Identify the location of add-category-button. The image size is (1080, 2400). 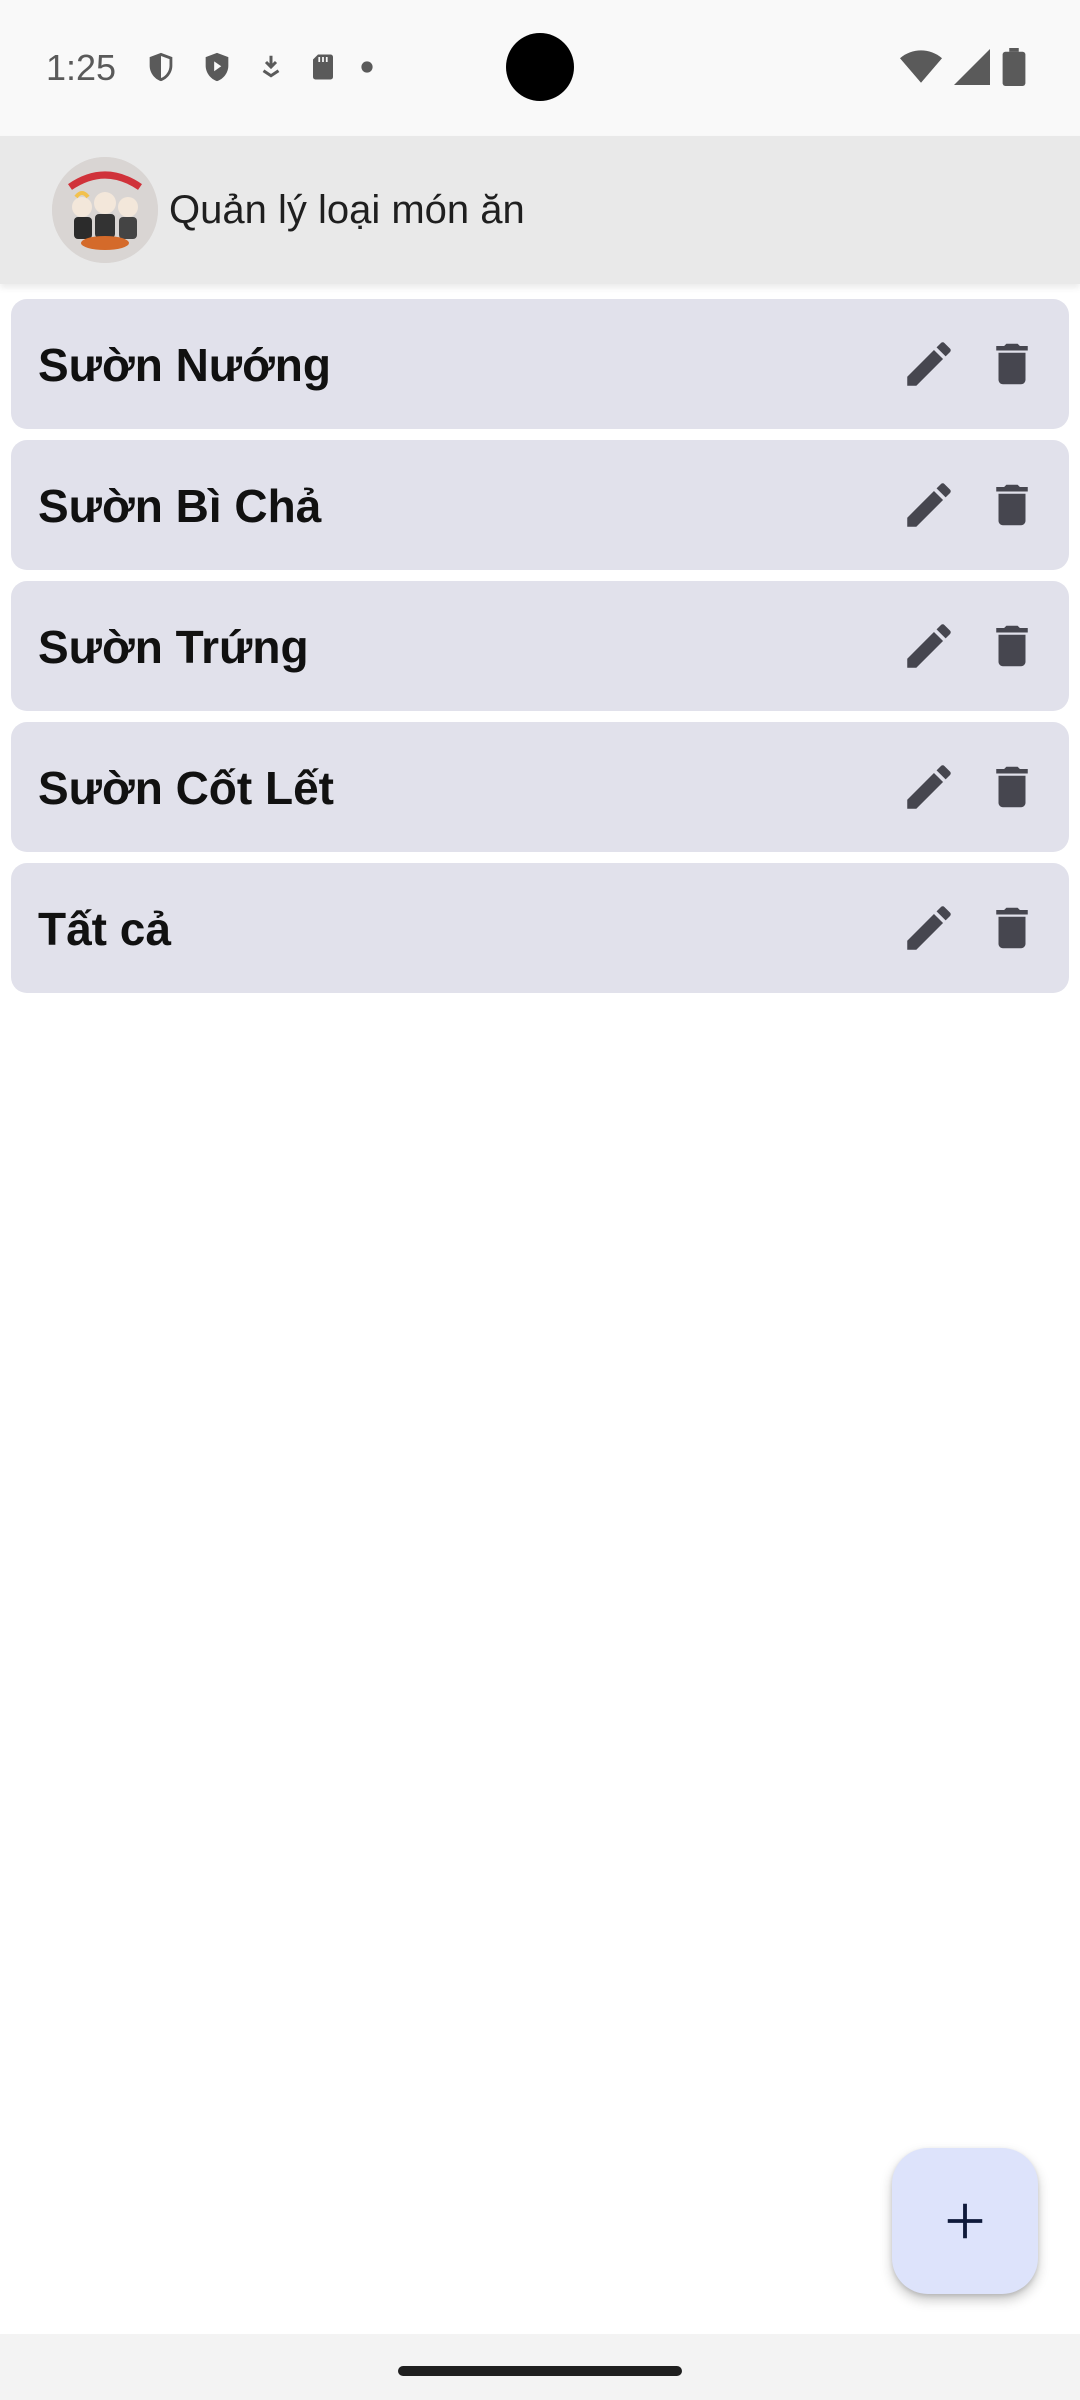
(965, 2221).